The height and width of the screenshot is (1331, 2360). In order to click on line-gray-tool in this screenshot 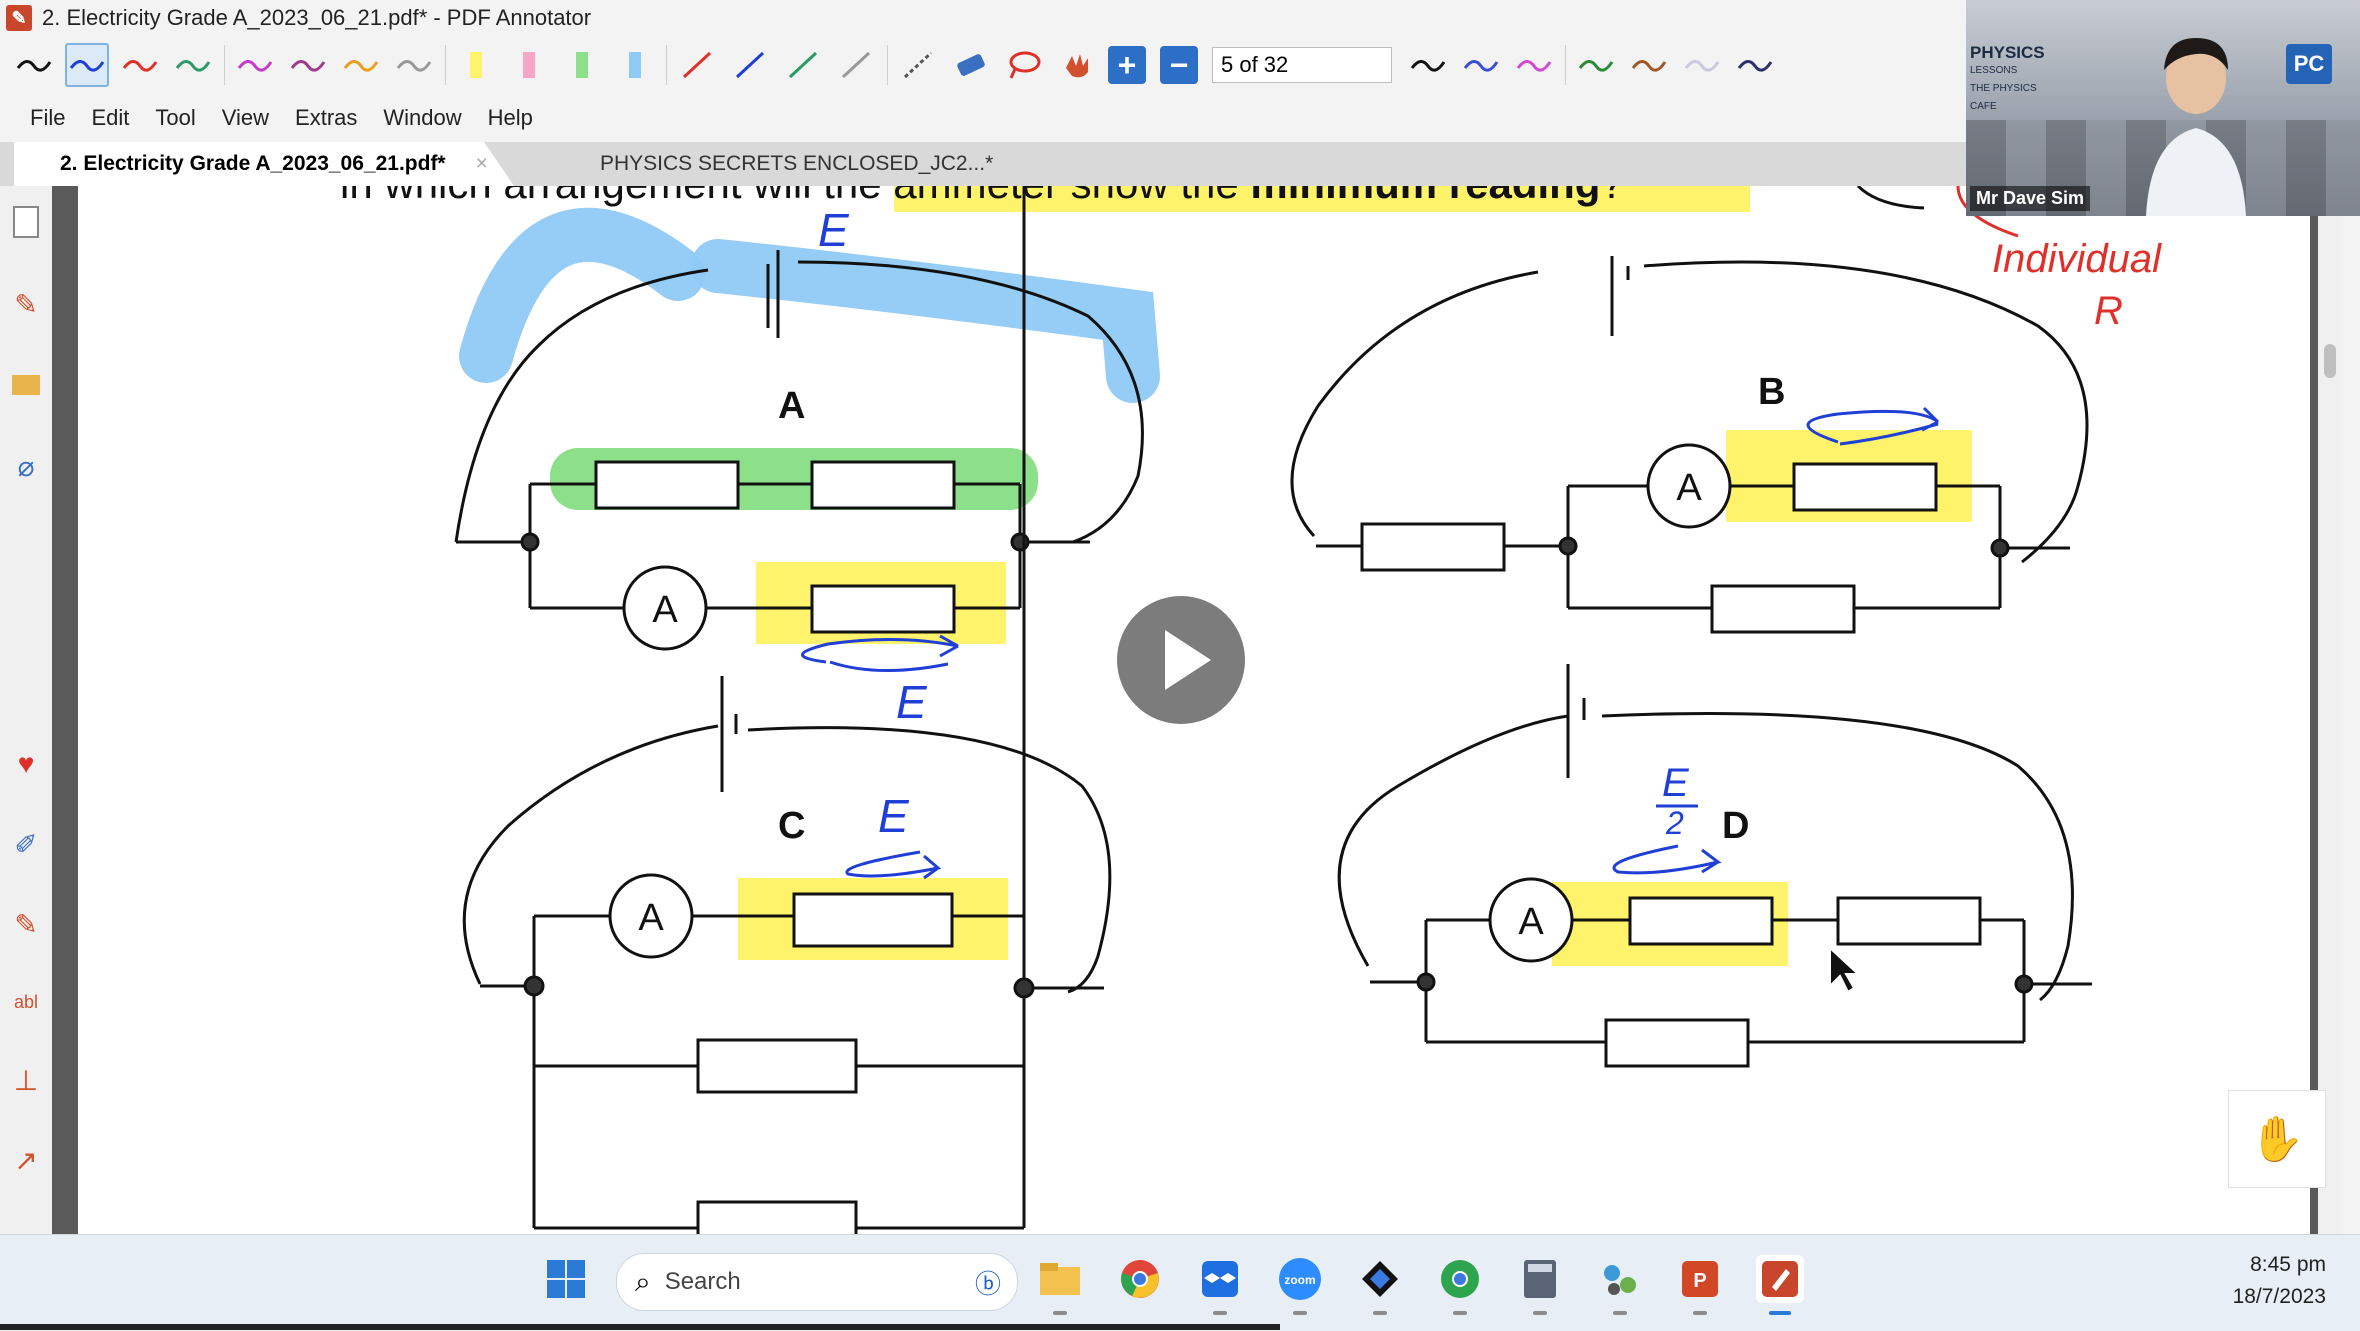, I will do `click(856, 65)`.